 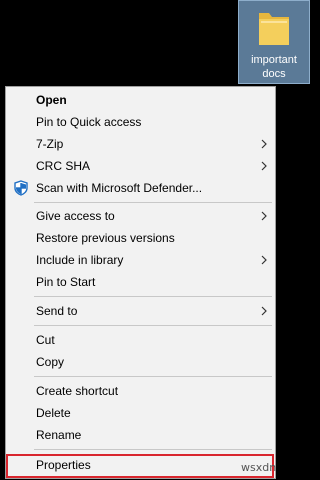 What do you see at coordinates (105, 238) in the screenshot?
I see `menu-item-label: Restore previous versions` at bounding box center [105, 238].